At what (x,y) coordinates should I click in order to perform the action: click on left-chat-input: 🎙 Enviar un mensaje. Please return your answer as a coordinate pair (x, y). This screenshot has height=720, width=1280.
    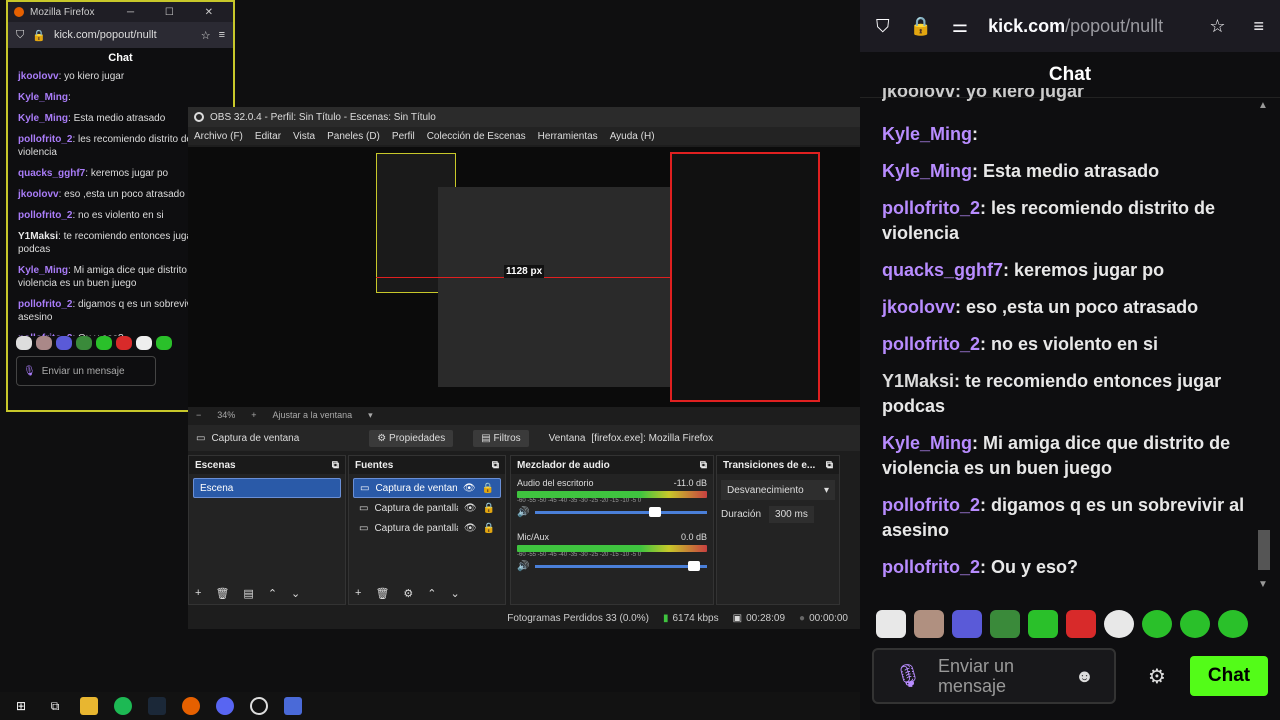
    Looking at the image, I should click on (86, 371).